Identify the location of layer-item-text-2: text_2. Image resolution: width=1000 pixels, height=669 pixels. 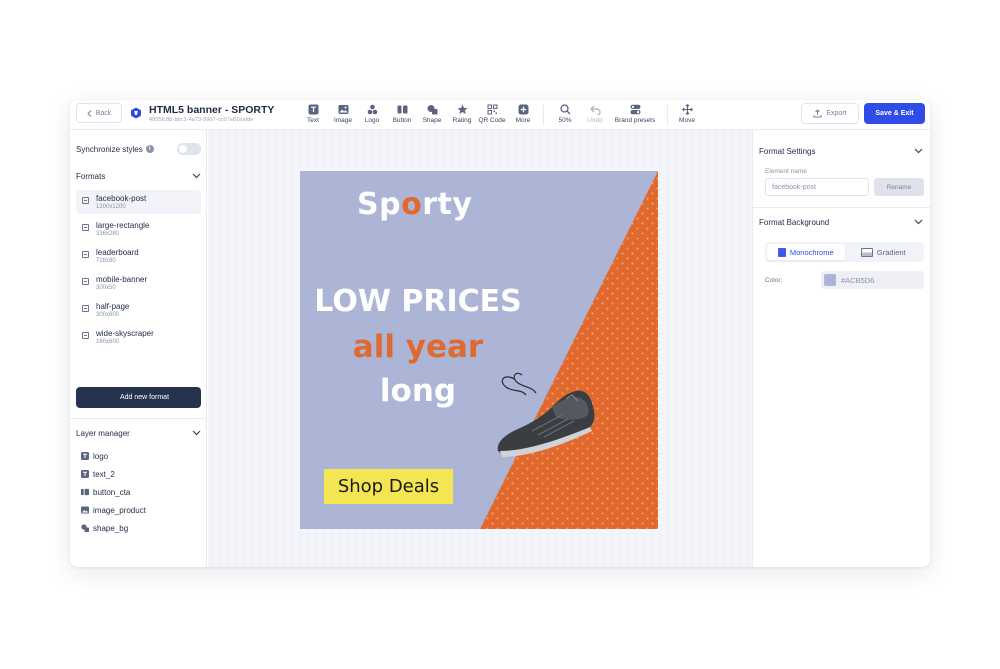
(98, 474).